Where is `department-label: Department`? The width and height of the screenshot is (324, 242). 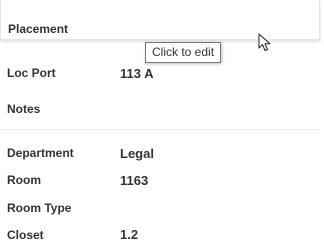
department-label: Department is located at coordinates (40, 153).